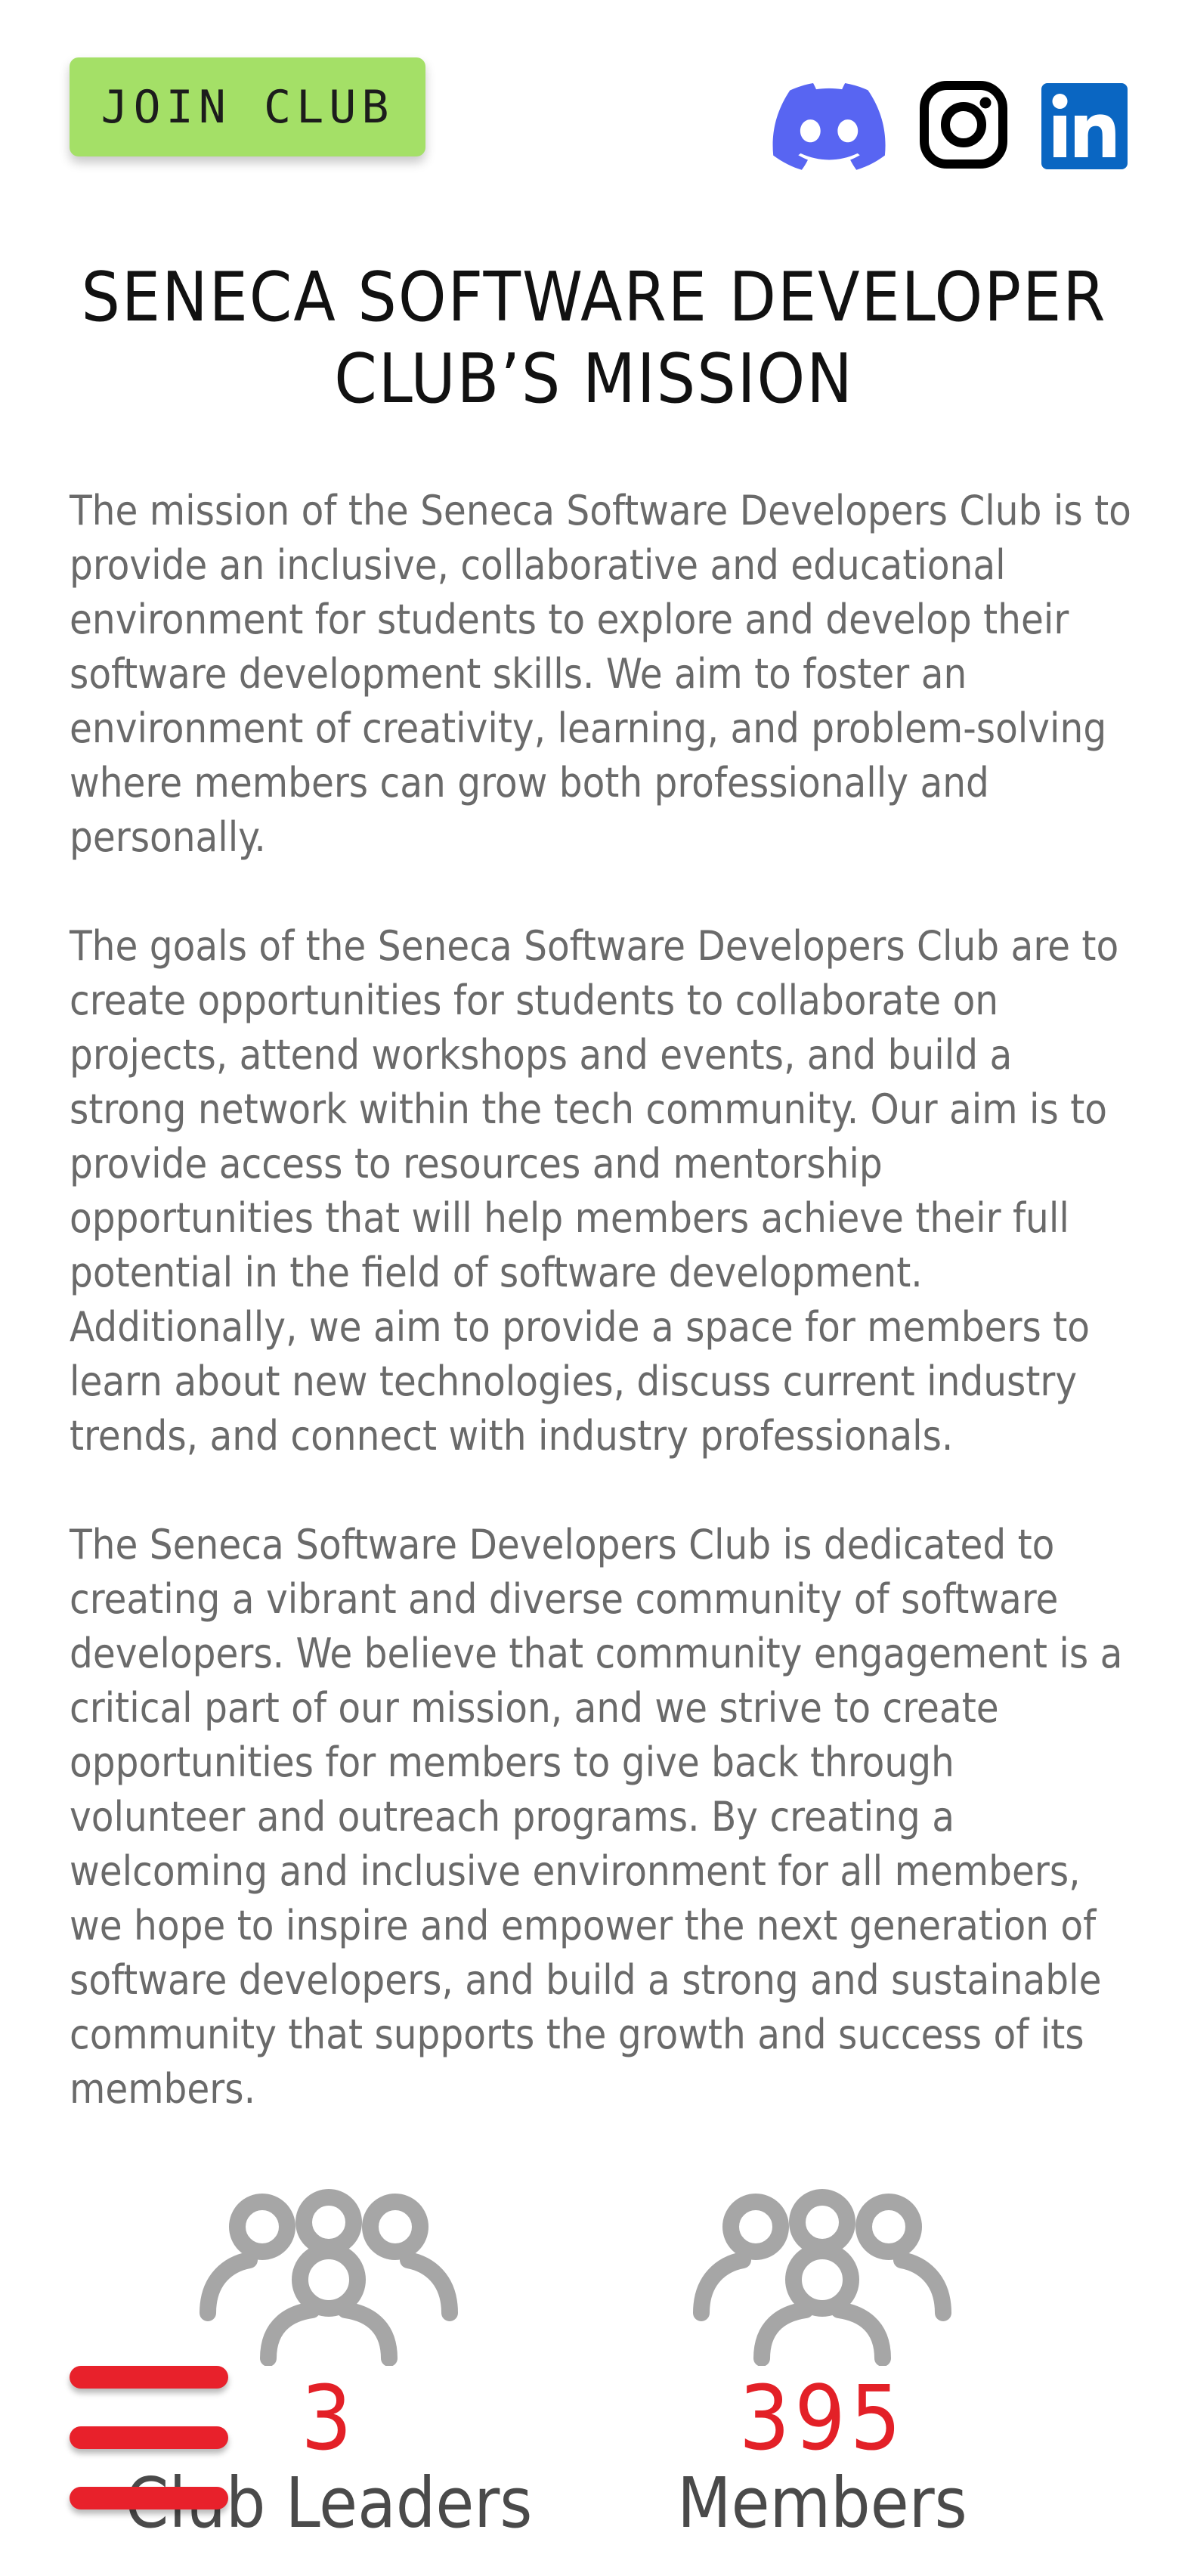  What do you see at coordinates (247, 106) in the screenshot?
I see `join-club-button: JOIN CLUB` at bounding box center [247, 106].